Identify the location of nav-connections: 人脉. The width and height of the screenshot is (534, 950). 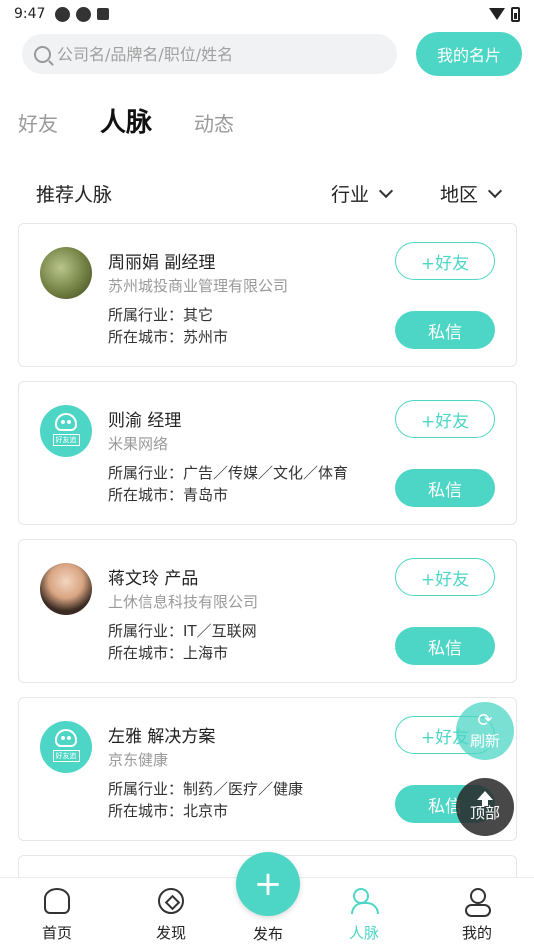
(364, 915).